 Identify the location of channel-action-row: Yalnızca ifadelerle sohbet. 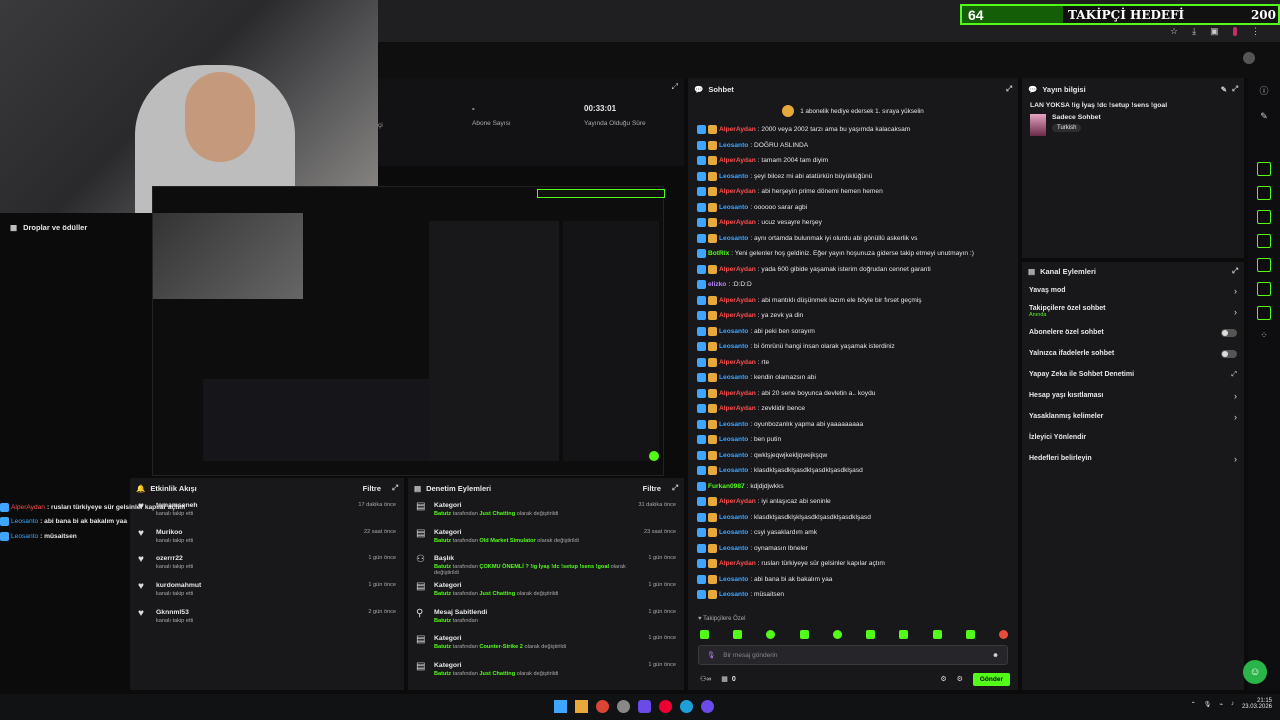
(1133, 353).